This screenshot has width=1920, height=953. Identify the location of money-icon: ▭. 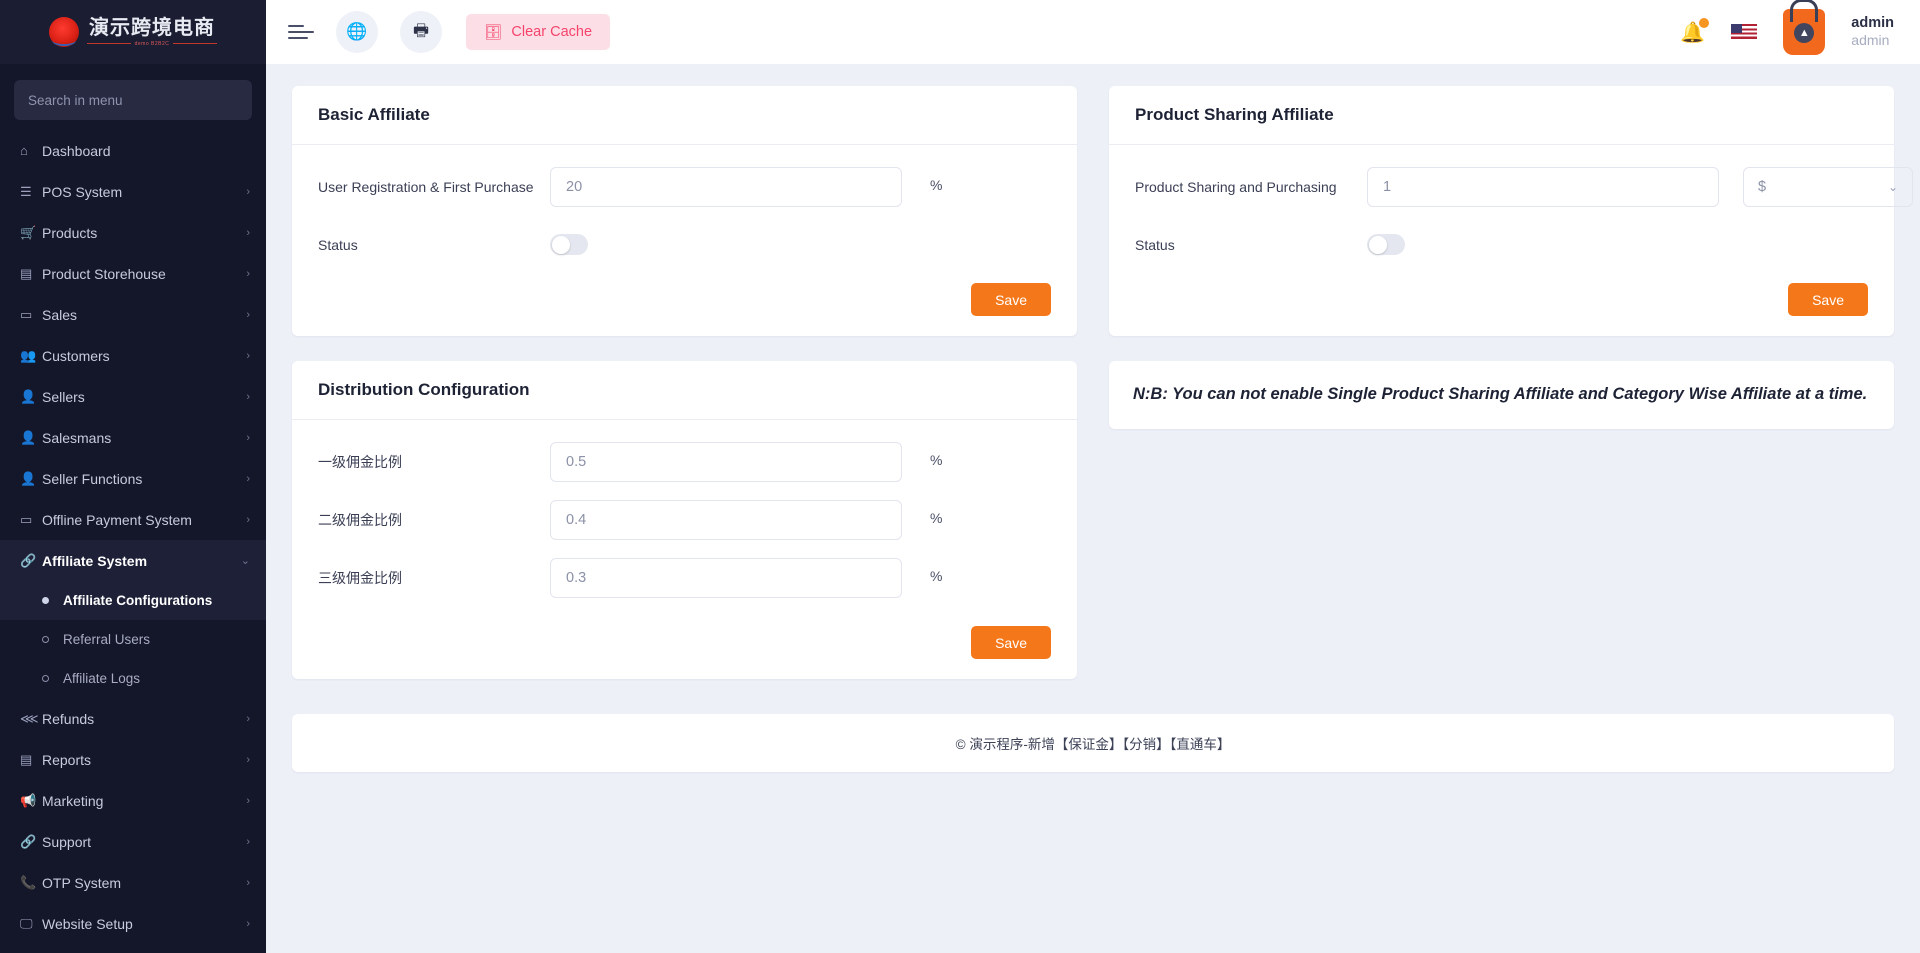
(26, 519).